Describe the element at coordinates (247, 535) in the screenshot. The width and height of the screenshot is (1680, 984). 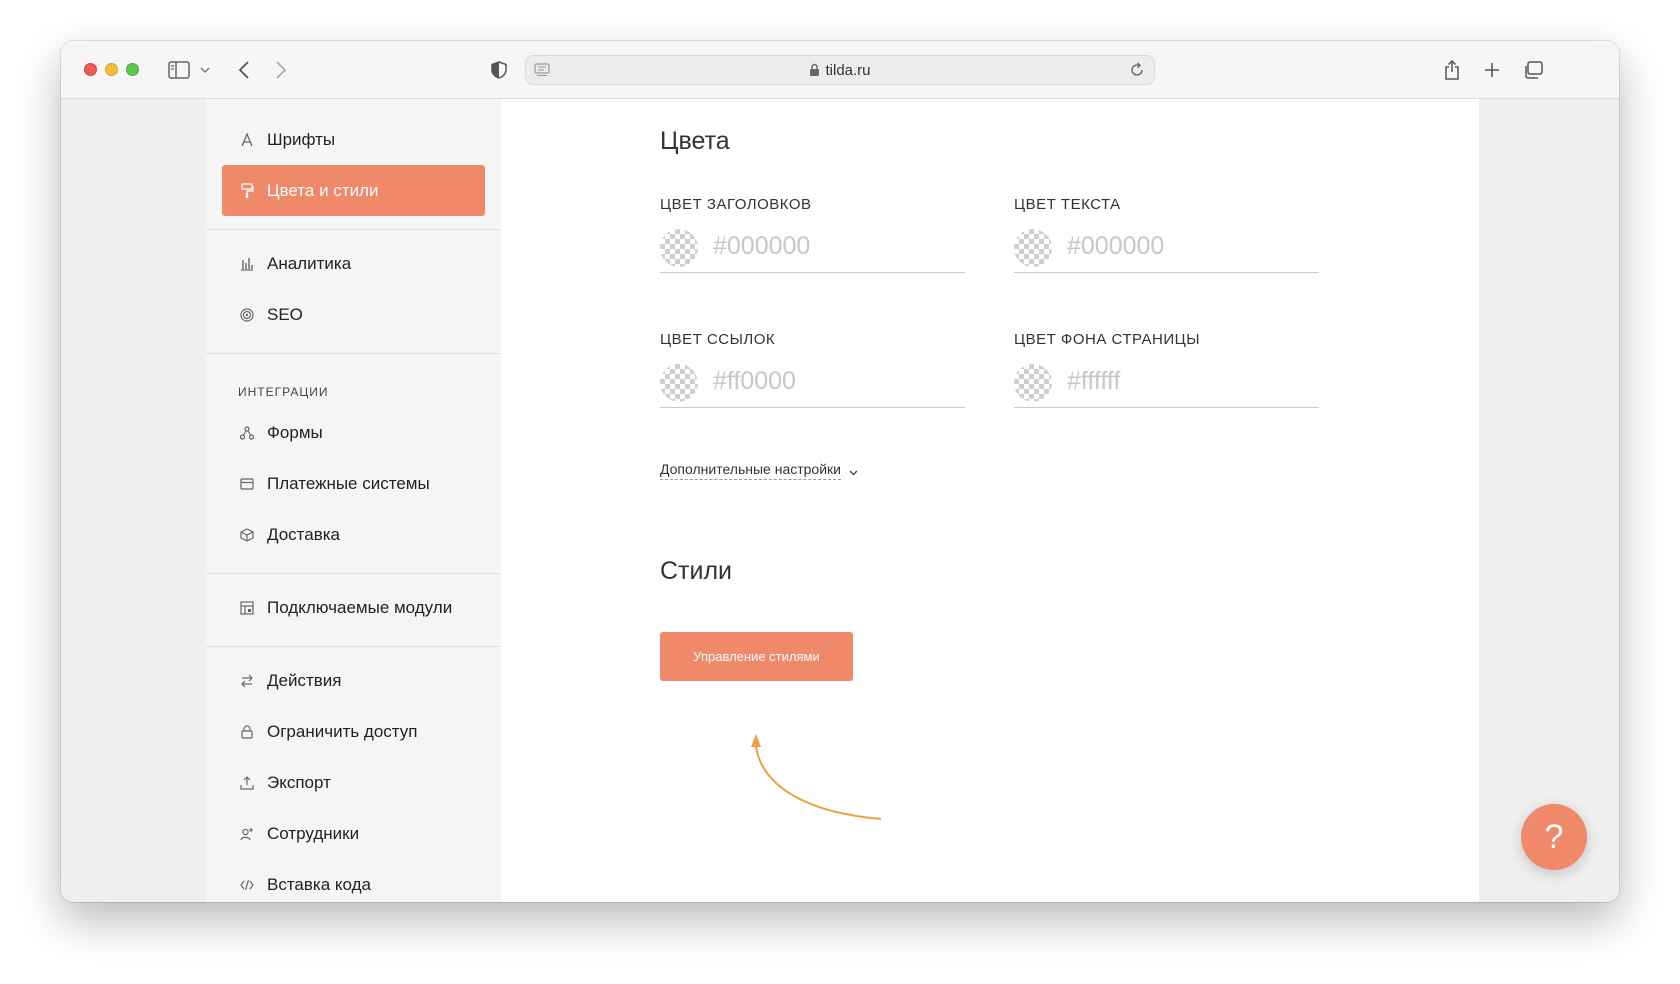
I see `box-icon` at that location.